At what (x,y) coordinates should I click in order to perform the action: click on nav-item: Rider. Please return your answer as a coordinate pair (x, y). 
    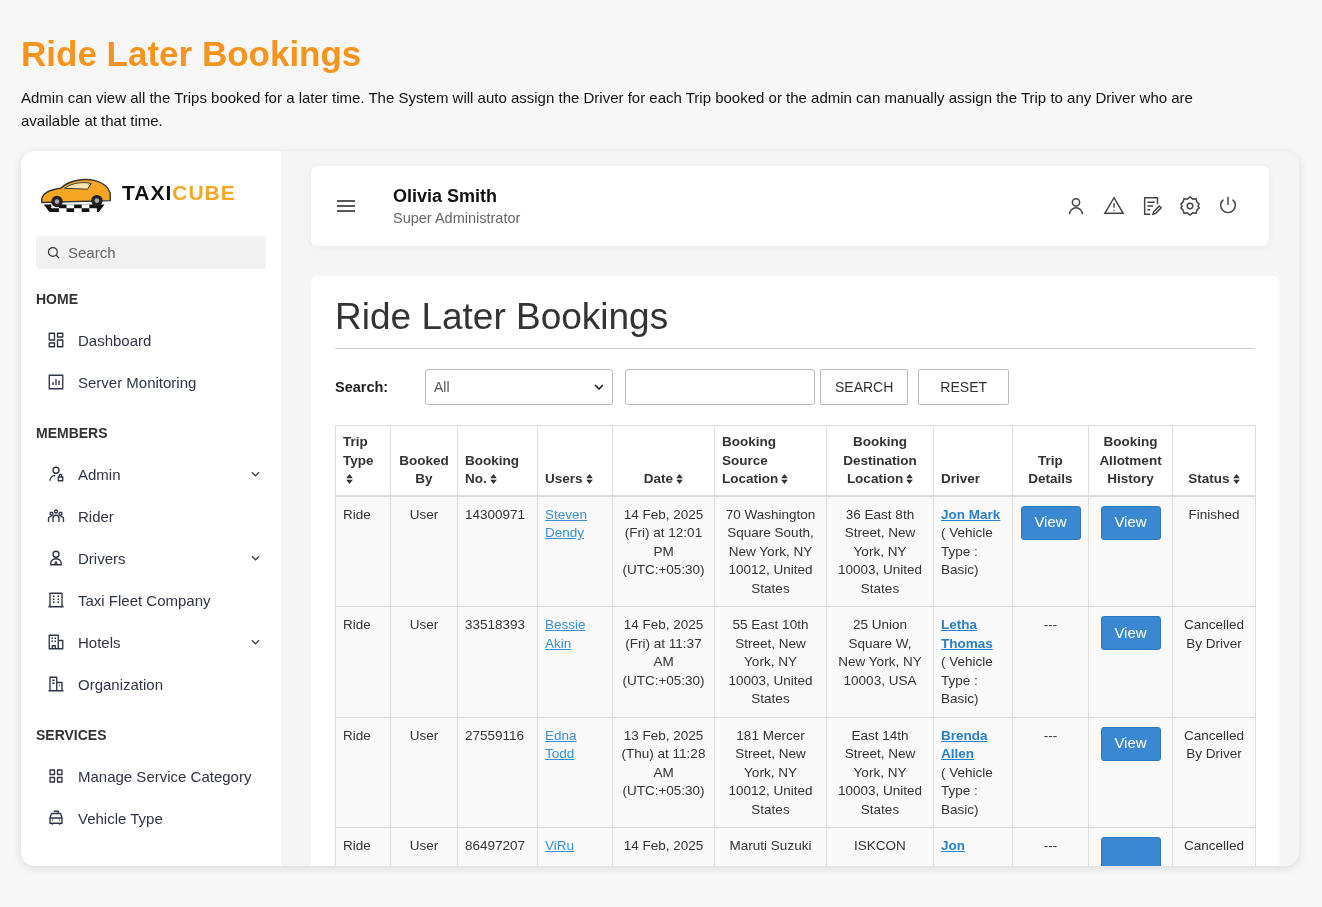
    Looking at the image, I should click on (151, 516).